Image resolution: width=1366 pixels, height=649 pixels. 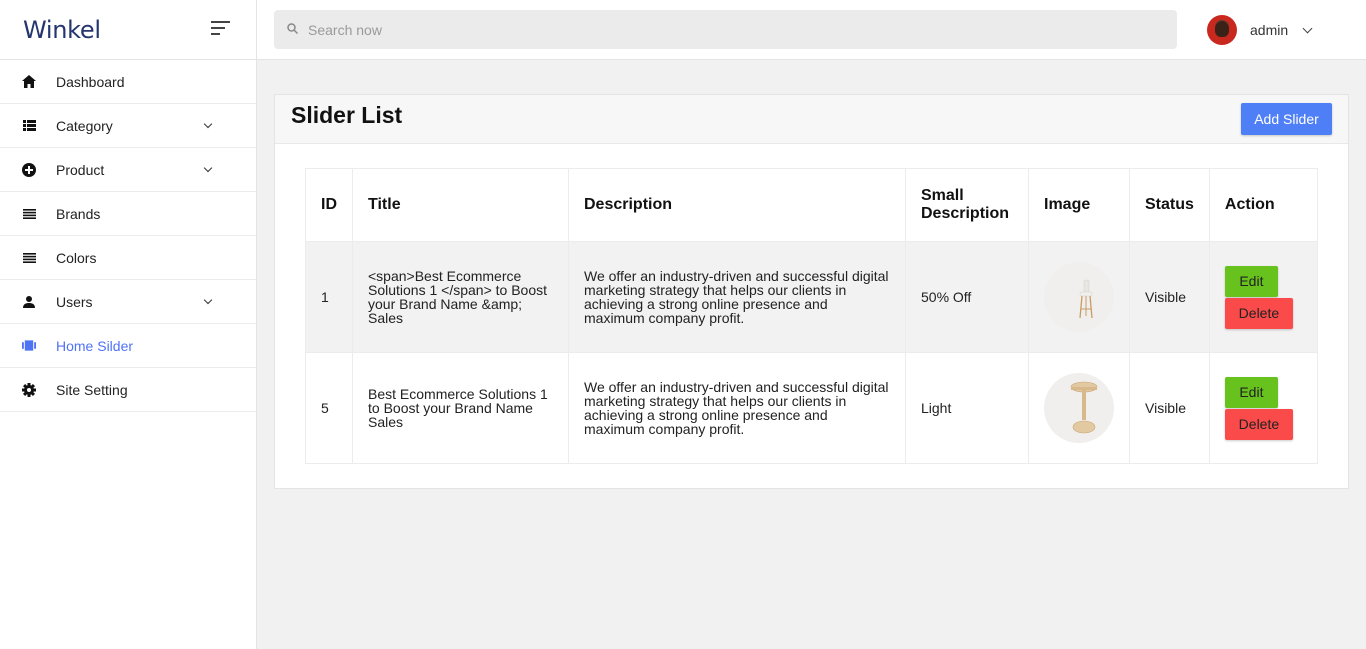 I want to click on sidebar-item-product: Product, so click(x=128, y=170).